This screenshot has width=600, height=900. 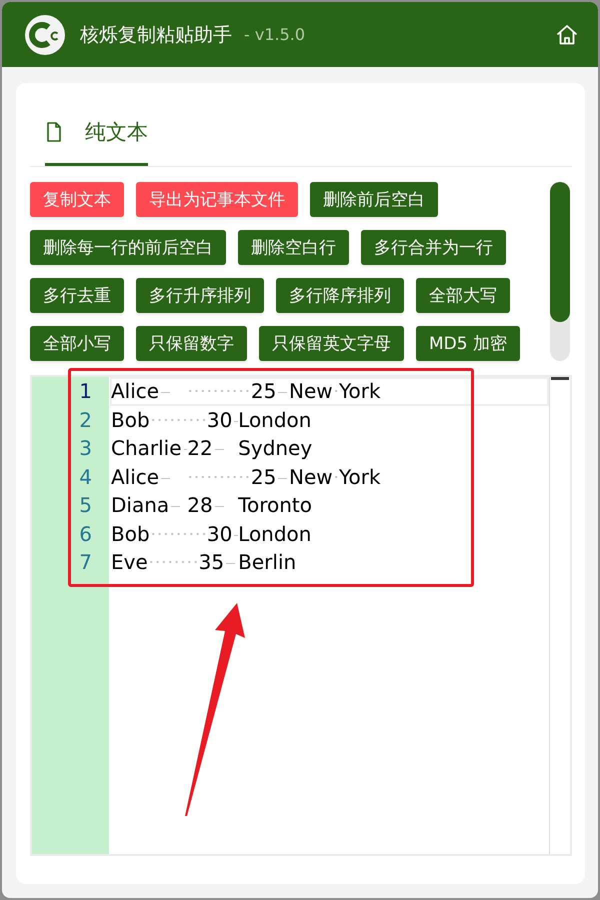 What do you see at coordinates (191, 343) in the screenshot?
I see `action-button: 只保留数字` at bounding box center [191, 343].